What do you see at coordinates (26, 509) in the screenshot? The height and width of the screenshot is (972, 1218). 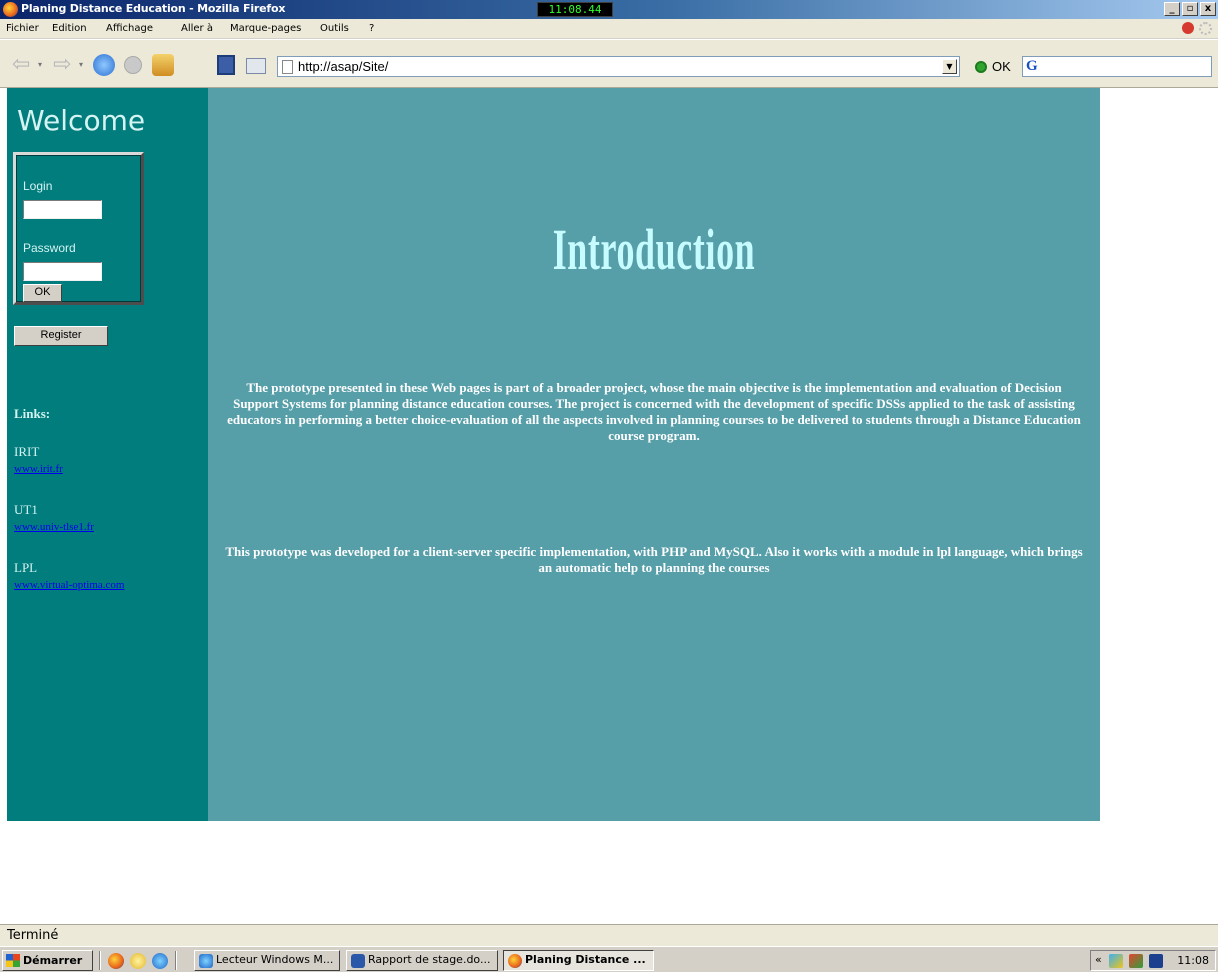 I see `link-name: UT1` at bounding box center [26, 509].